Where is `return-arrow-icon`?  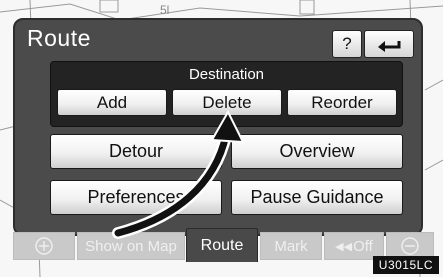
return-arrow-icon is located at coordinates (389, 46).